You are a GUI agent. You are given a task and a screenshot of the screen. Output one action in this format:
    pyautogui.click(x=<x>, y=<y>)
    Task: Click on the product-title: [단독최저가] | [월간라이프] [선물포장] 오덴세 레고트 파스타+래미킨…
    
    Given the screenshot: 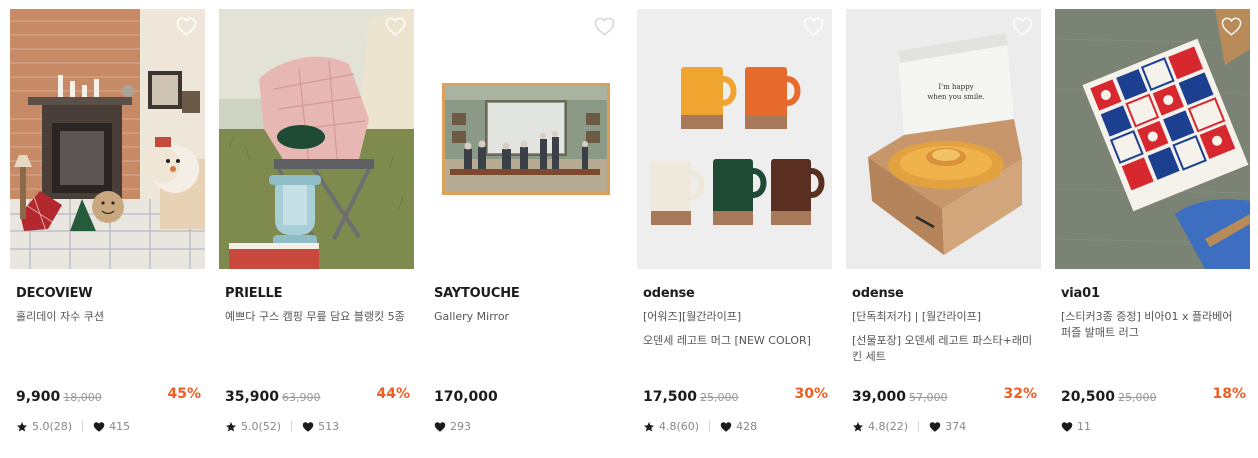 What is the action you would take?
    pyautogui.click(x=944, y=337)
    